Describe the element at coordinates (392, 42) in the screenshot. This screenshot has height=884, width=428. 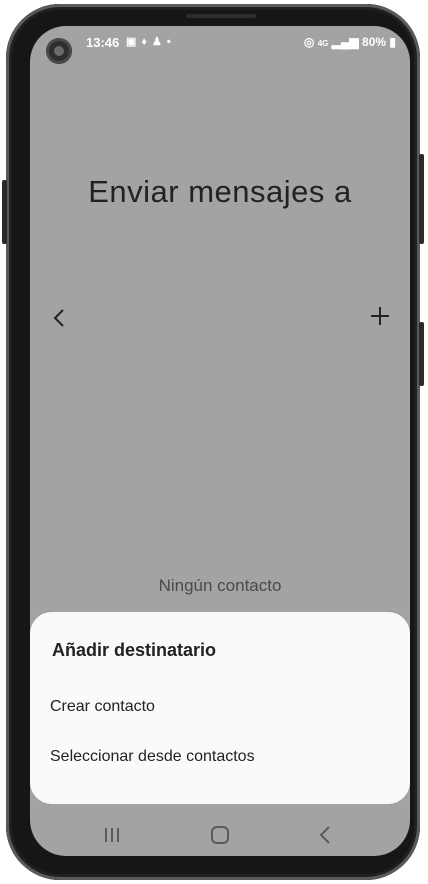
I see `battery-icon: ▮` at that location.